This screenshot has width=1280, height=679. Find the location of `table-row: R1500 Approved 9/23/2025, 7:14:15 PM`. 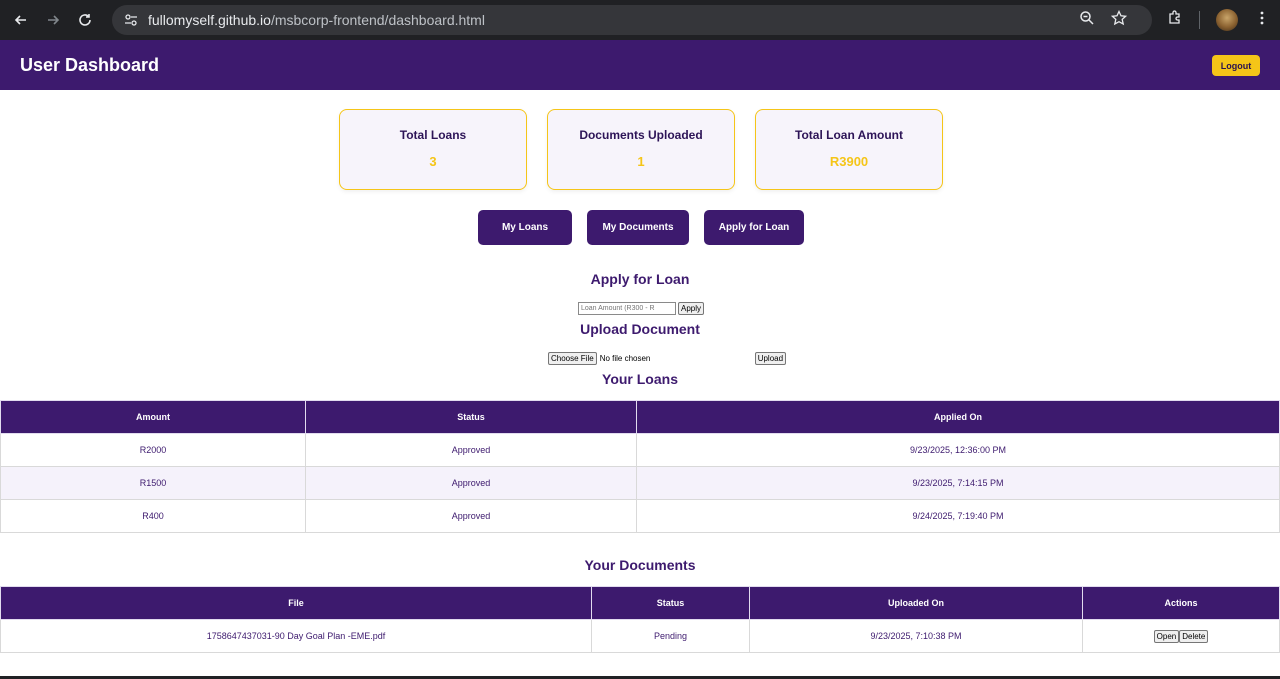

table-row: R1500 Approved 9/23/2025, 7:14:15 PM is located at coordinates (640, 483).